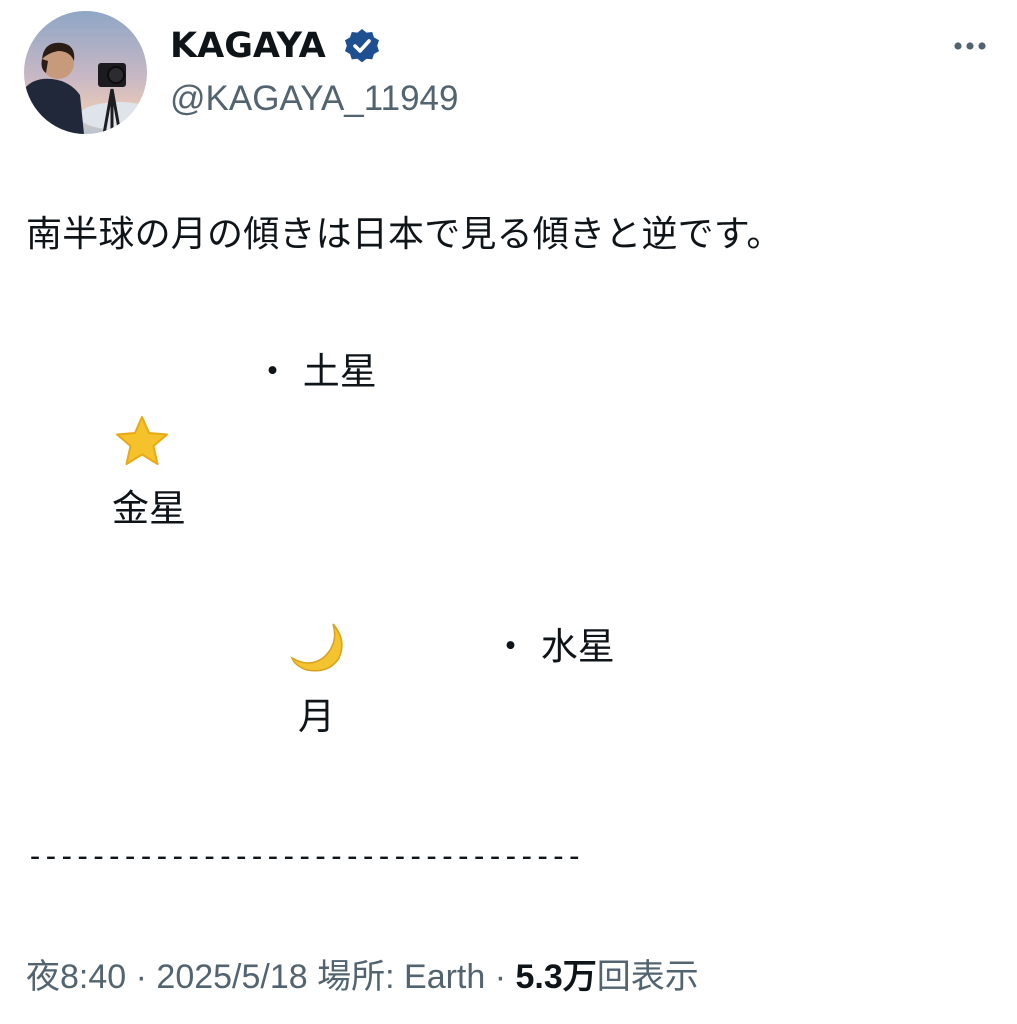 This screenshot has width=1017, height=1024. What do you see at coordinates (553, 646) in the screenshot?
I see `mercury-label: ・ 水星` at bounding box center [553, 646].